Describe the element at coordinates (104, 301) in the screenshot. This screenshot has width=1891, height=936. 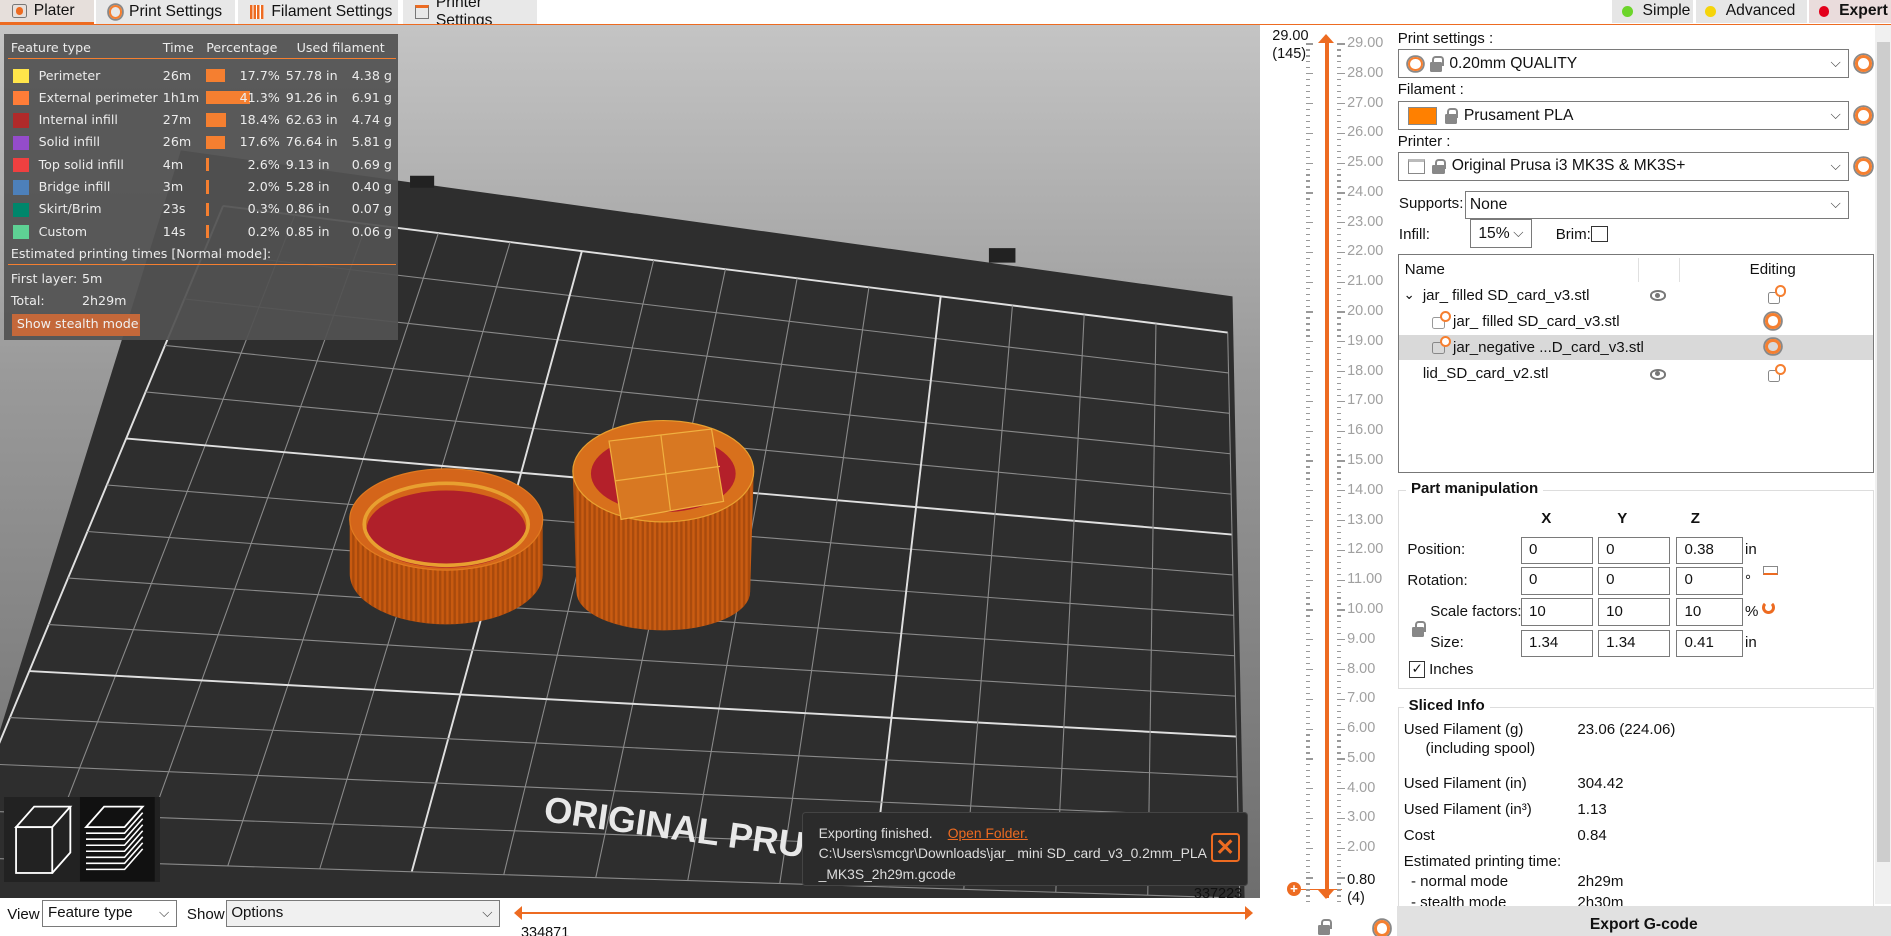
I see `total-value: 2h29m` at that location.